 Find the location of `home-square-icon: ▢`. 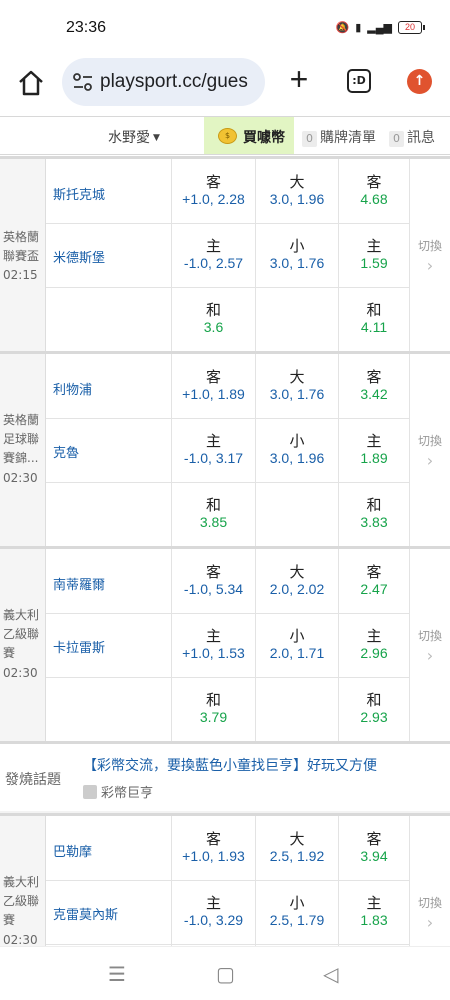

home-square-icon: ▢ is located at coordinates (225, 974).